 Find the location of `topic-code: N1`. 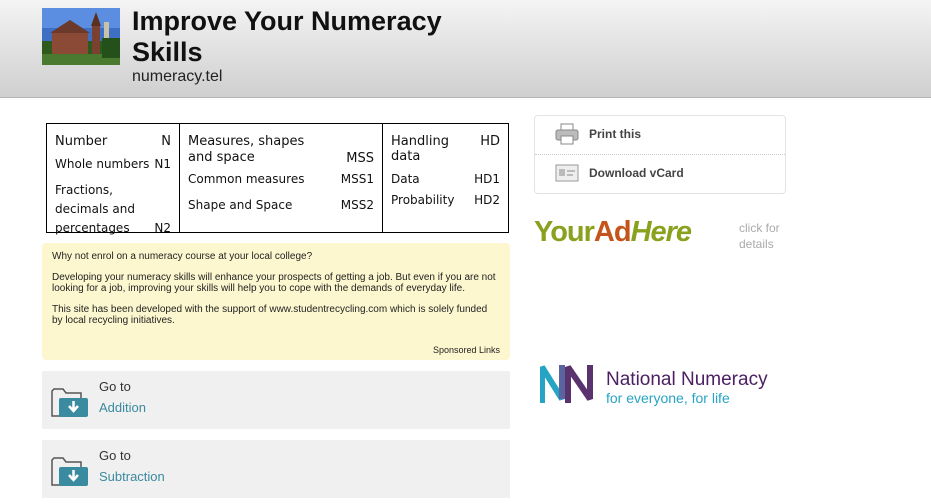

topic-code: N1 is located at coordinates (162, 164).